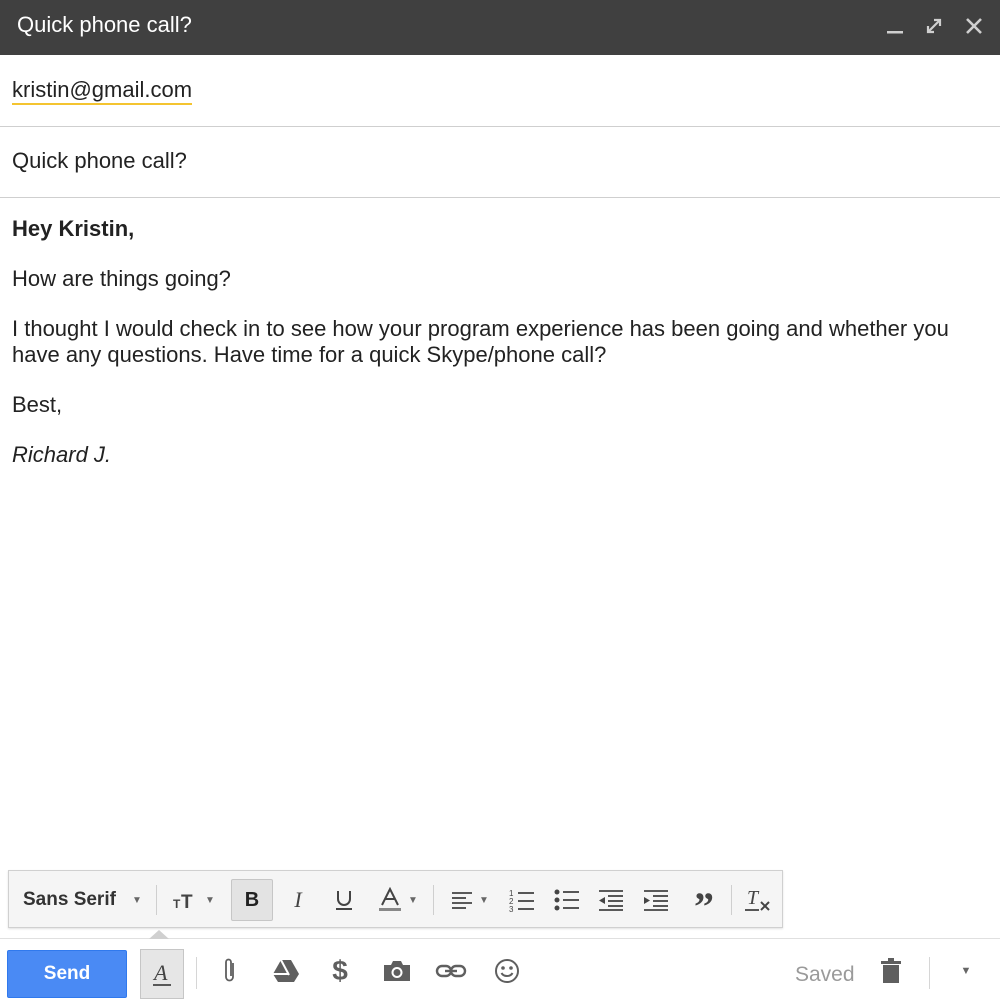 Image resolution: width=1000 pixels, height=1000 pixels. What do you see at coordinates (194, 900) in the screenshot?
I see `text-size-icon: TT ▼` at bounding box center [194, 900].